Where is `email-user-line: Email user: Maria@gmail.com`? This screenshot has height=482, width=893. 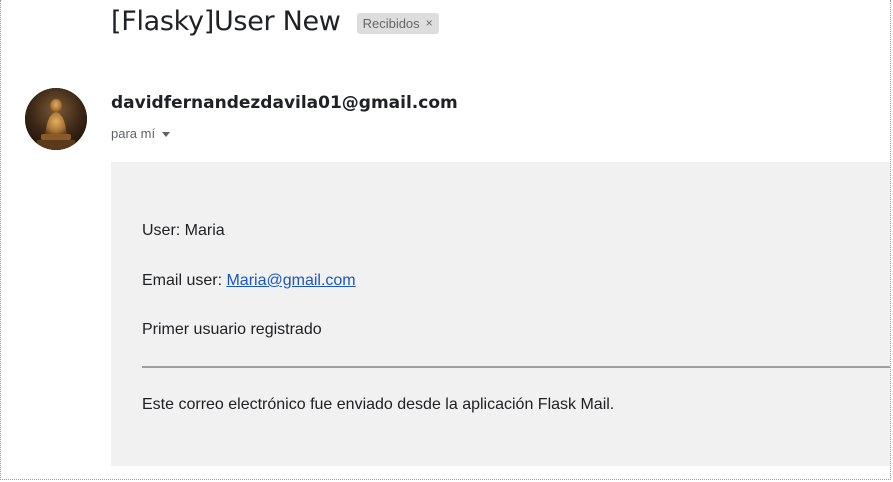 email-user-line: Email user: Maria@gmail.com is located at coordinates (249, 281).